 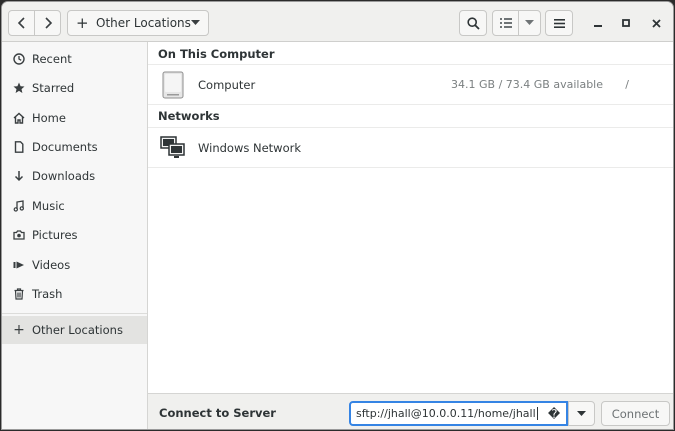 What do you see at coordinates (55, 235) in the screenshot?
I see `sidebar-item-label: Pictures` at bounding box center [55, 235].